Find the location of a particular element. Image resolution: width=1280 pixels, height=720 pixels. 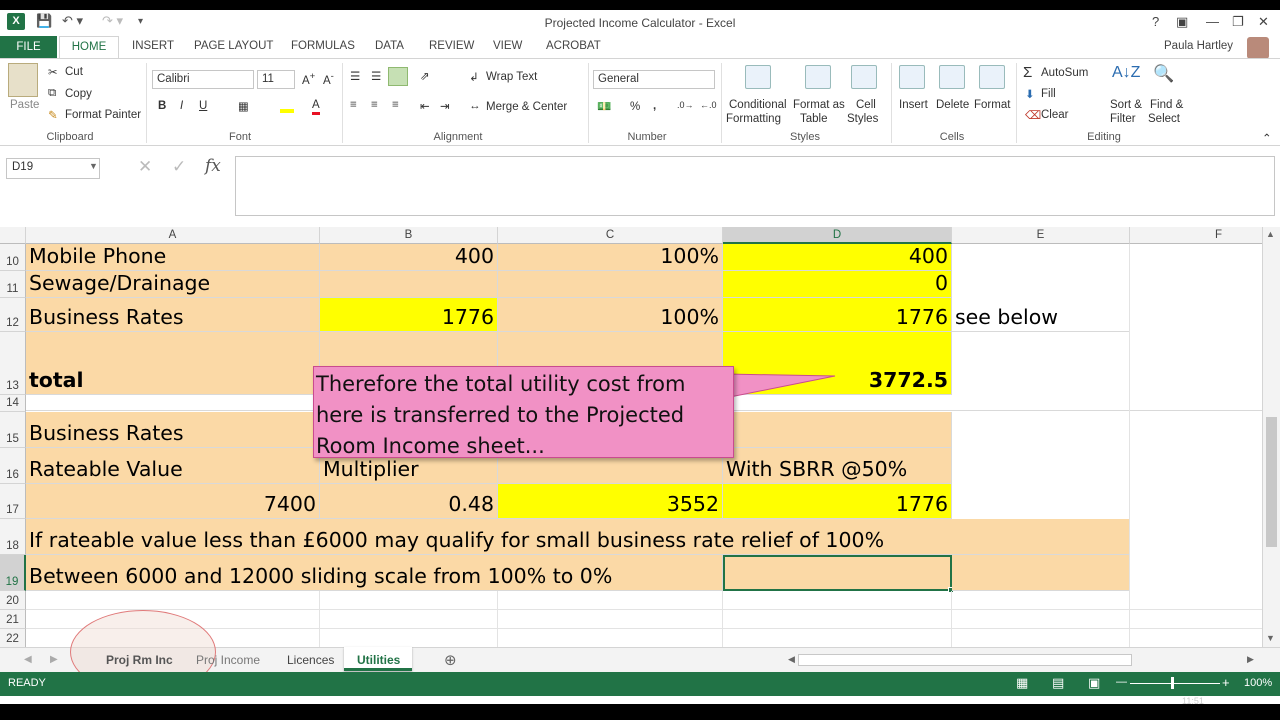

cell-b17: 0.48 is located at coordinates (409, 501).